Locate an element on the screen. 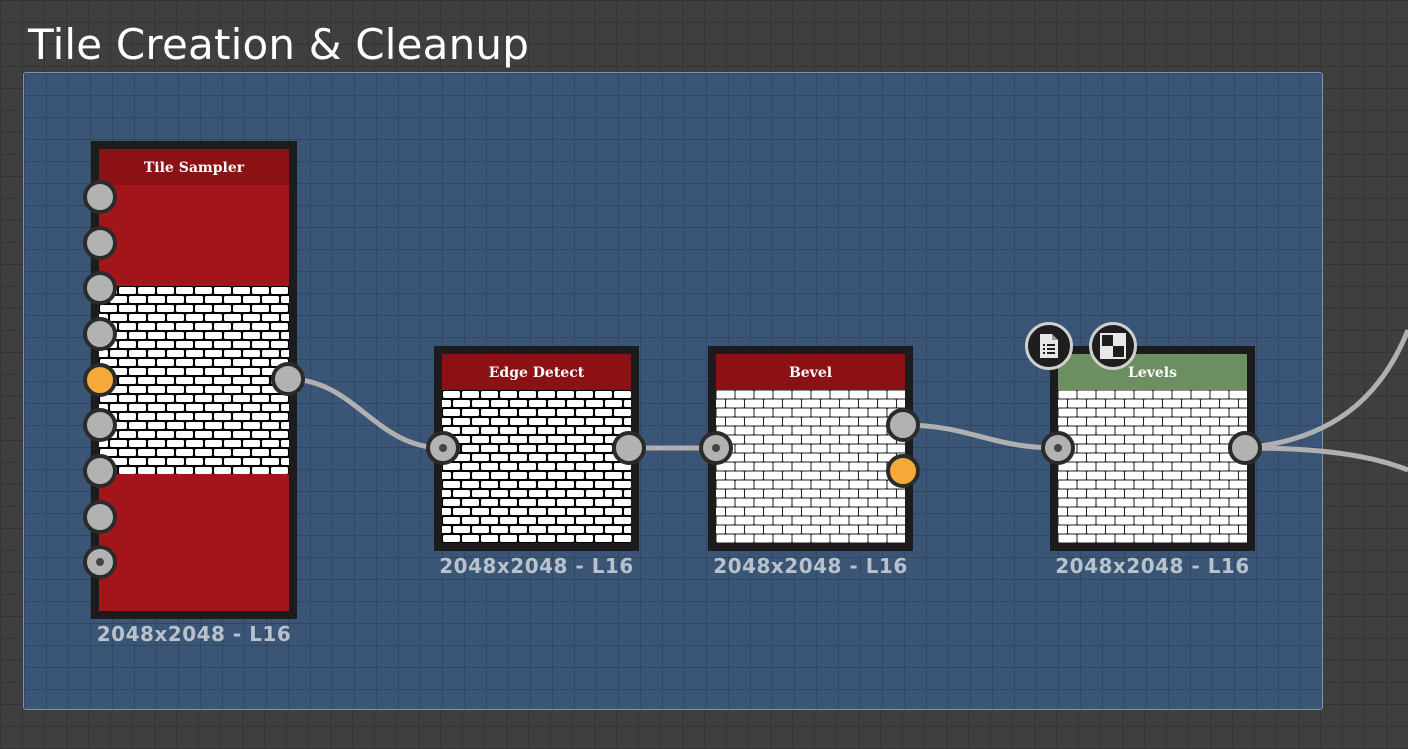 The width and height of the screenshot is (1408, 749). node-title: Levels is located at coordinates (1152, 372).